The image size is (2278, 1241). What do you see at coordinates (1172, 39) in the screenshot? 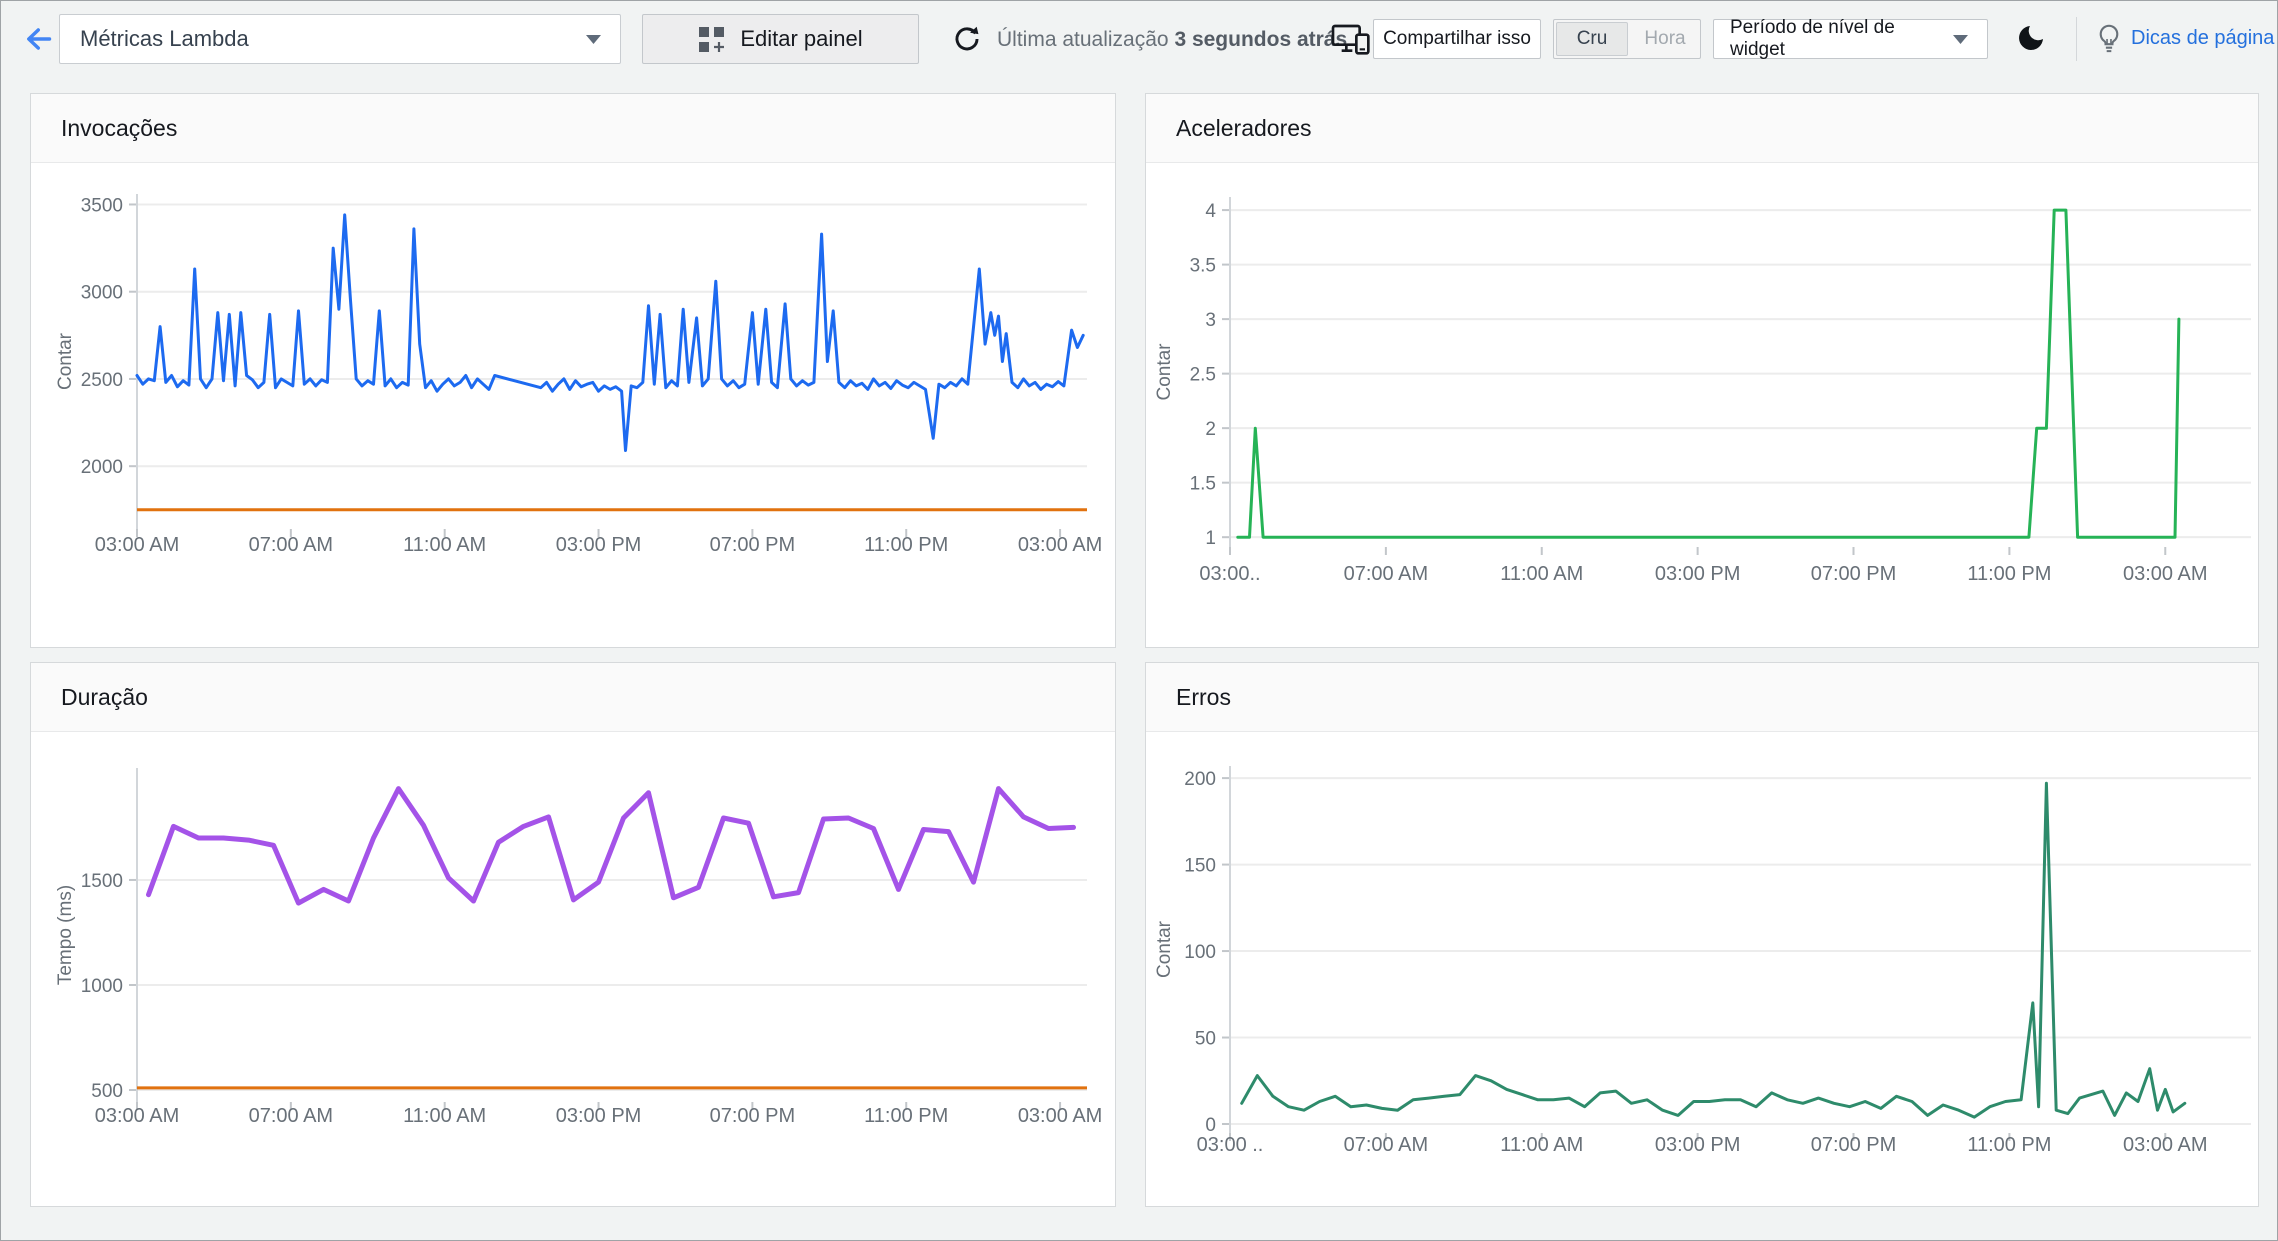
I see `last-updated-status: Última atualização 3 segundos atrás` at bounding box center [1172, 39].